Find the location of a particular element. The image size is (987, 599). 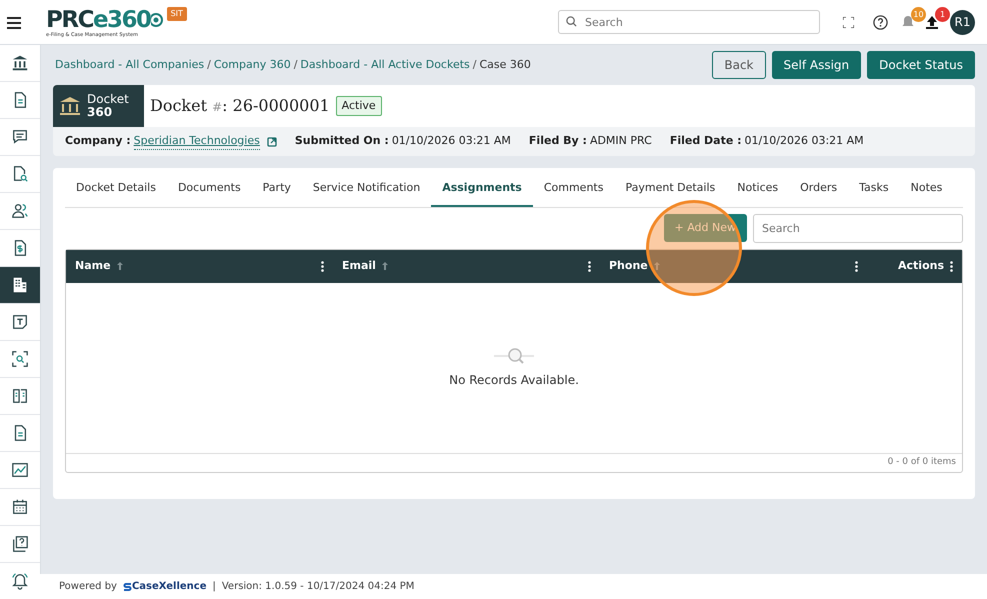

breadcrumb-current: Case 360 is located at coordinates (505, 64).